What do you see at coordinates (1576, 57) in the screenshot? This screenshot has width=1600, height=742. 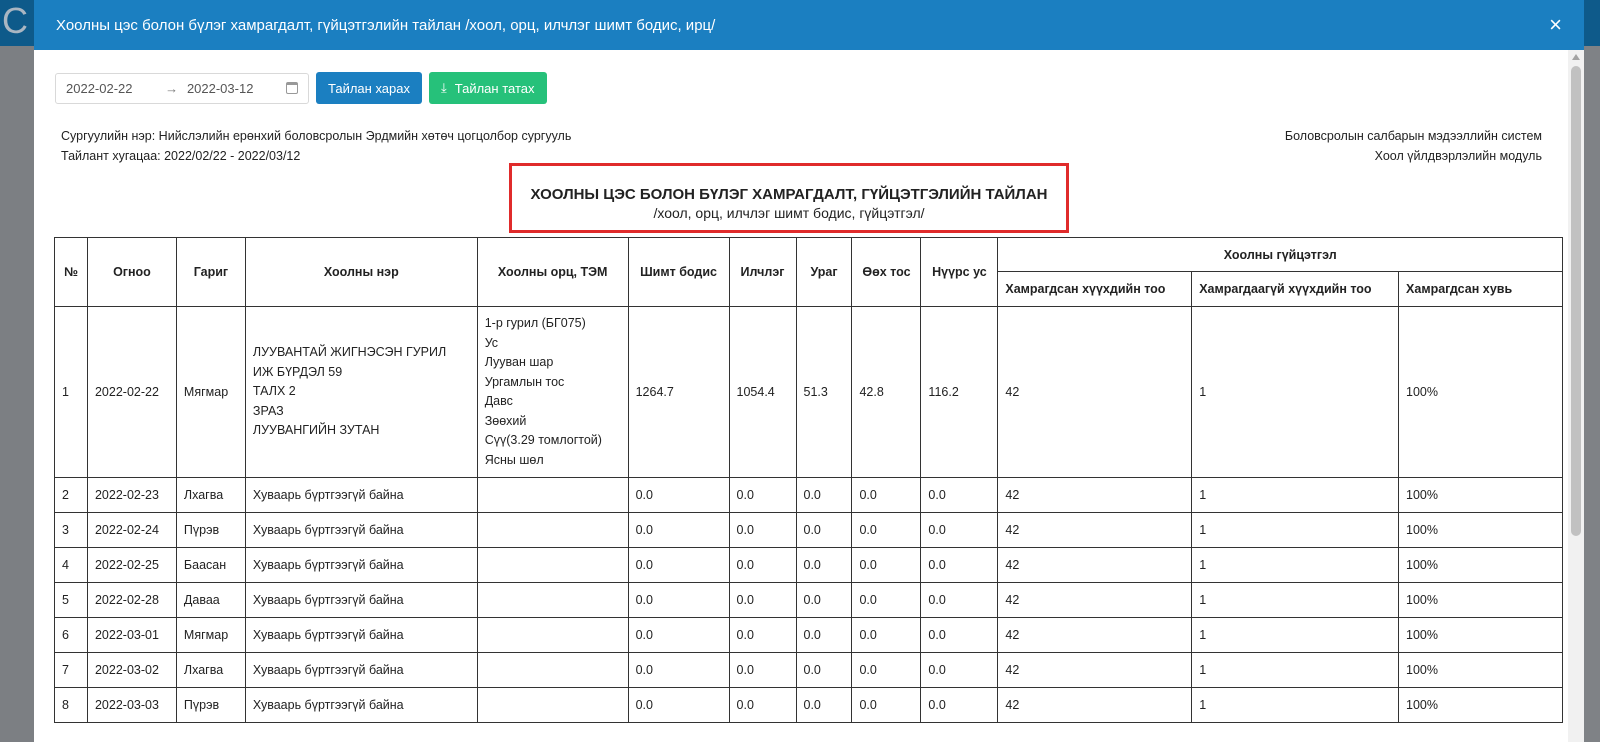 I see `scroll-up-icon` at bounding box center [1576, 57].